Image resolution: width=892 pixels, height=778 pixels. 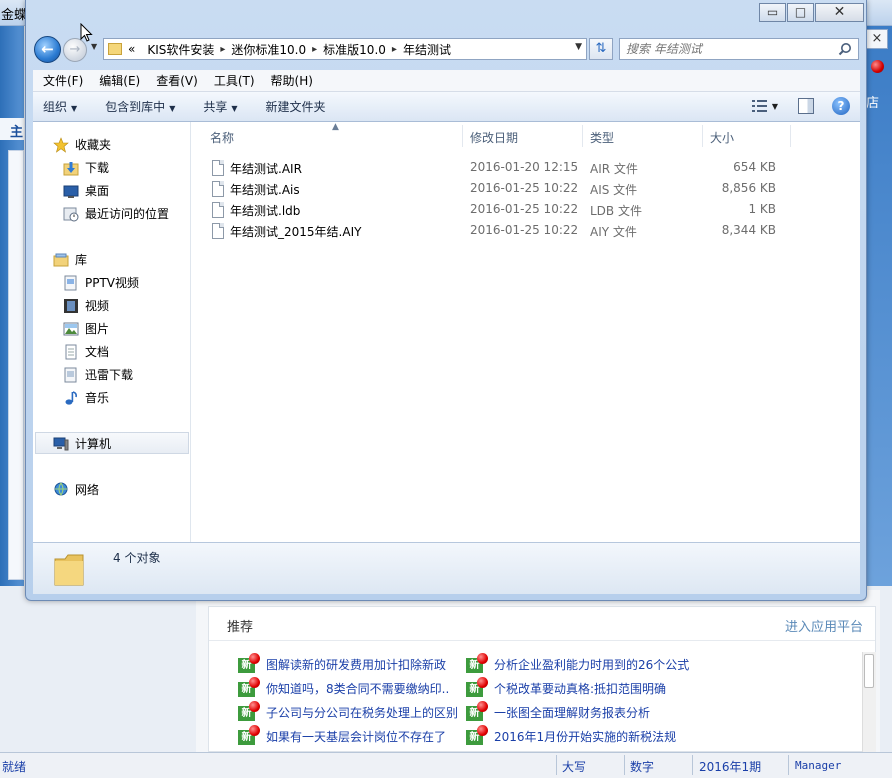 I want to click on menu-help: 帮助(H), so click(x=292, y=80).